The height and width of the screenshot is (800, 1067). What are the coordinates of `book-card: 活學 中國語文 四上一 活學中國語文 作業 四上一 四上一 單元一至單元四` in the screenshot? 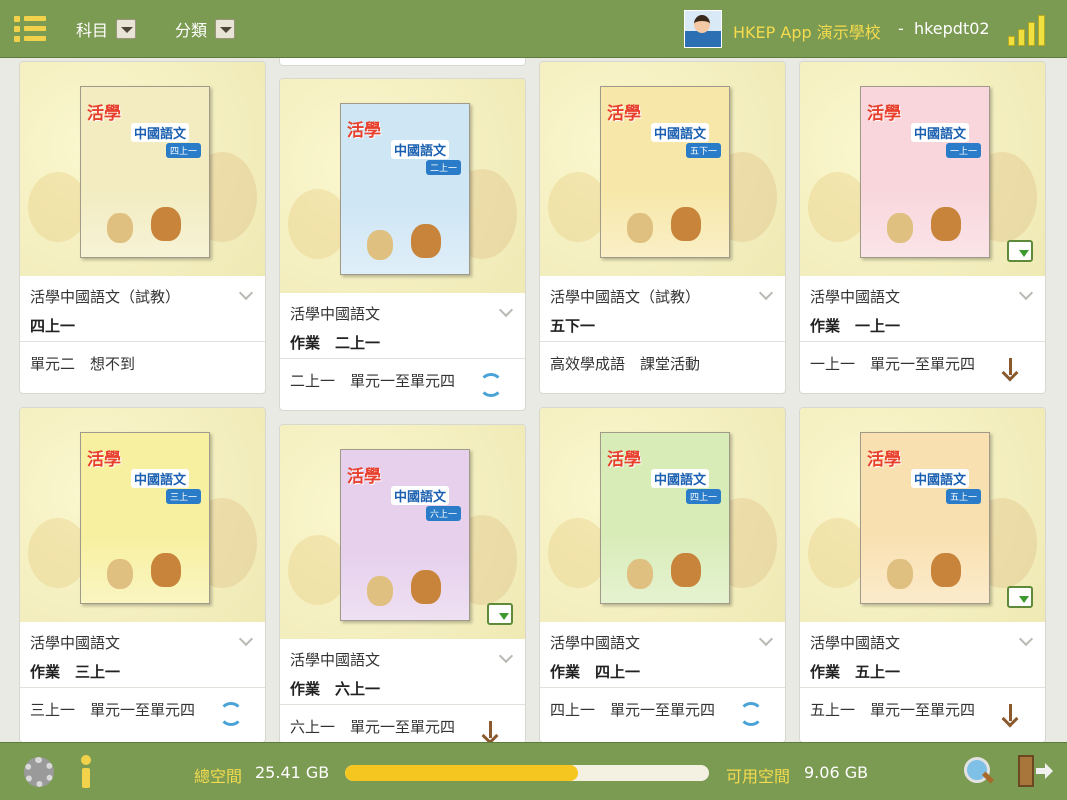 It's located at (662, 574).